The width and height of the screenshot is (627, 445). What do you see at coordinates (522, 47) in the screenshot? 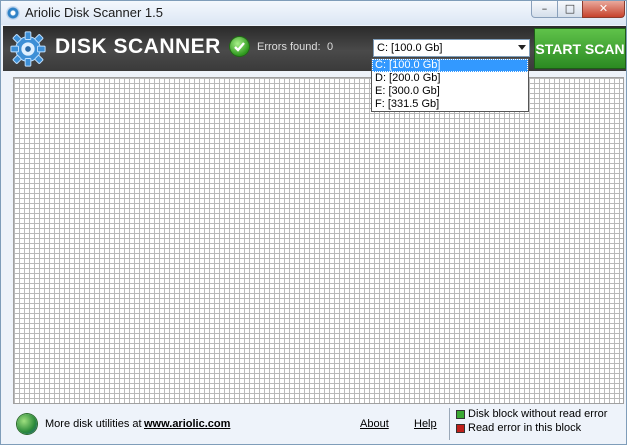
I see `chevron-down-icon` at bounding box center [522, 47].